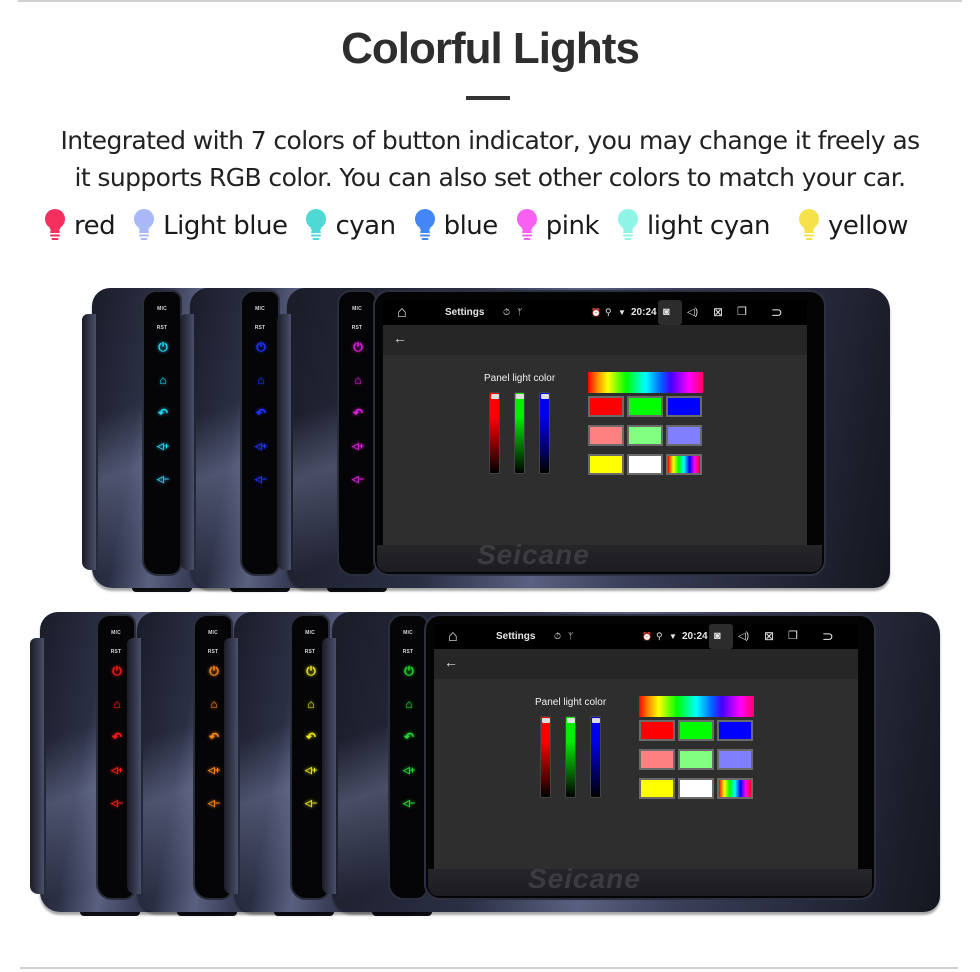 The width and height of the screenshot is (980, 972). What do you see at coordinates (465, 312) in the screenshot?
I see `settings-title: Settings` at bounding box center [465, 312].